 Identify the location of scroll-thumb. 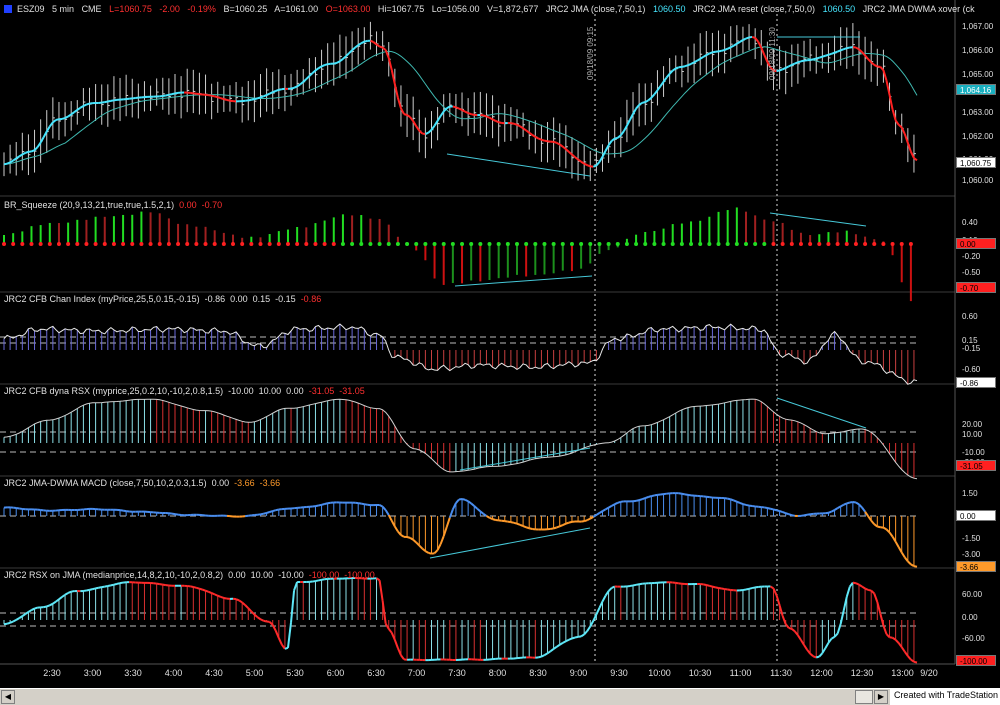
(864, 697).